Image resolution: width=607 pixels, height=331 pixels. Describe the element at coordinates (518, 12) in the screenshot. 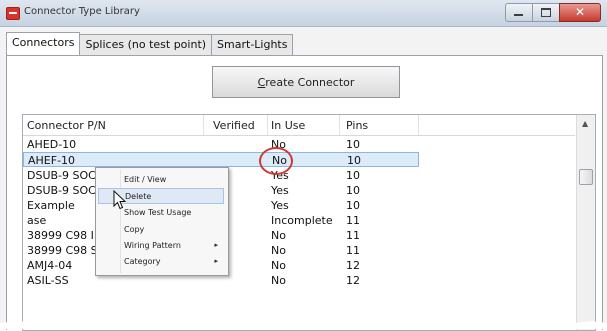

I see `minimize-button` at that location.